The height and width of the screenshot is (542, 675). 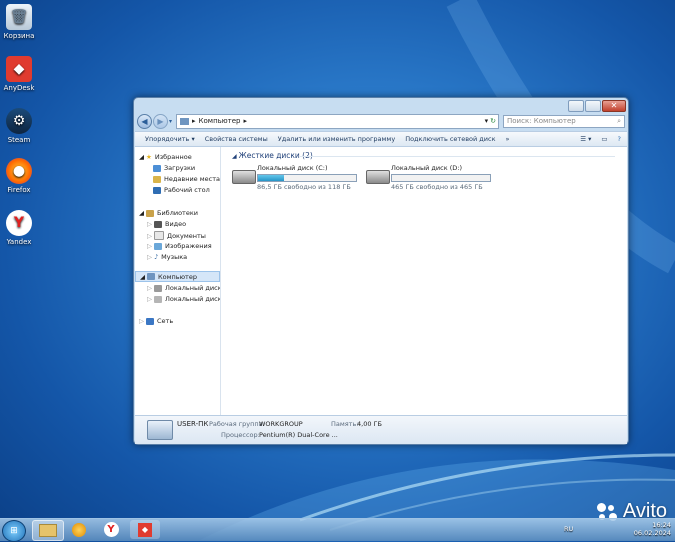 I want to click on collapse-arrow-icon: ◢, so click(x=234, y=156).